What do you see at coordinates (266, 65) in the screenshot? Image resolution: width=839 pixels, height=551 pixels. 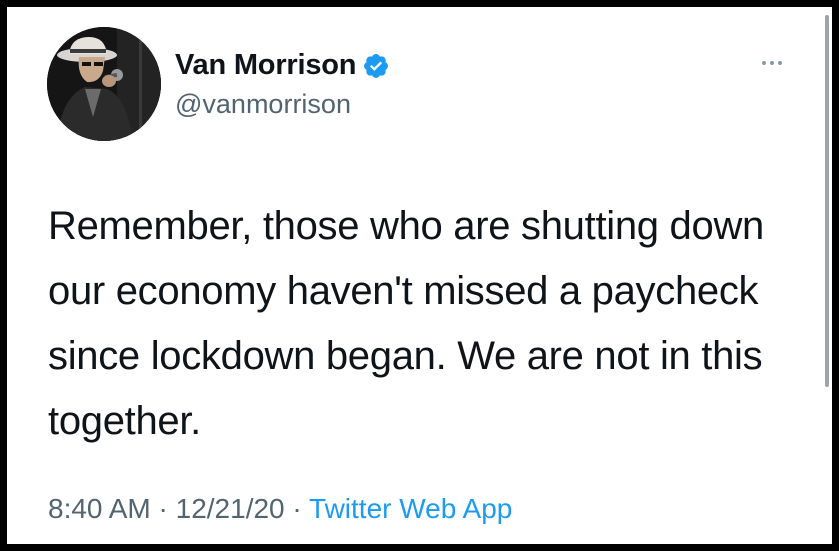 I see `display-name: Van Morrison` at bounding box center [266, 65].